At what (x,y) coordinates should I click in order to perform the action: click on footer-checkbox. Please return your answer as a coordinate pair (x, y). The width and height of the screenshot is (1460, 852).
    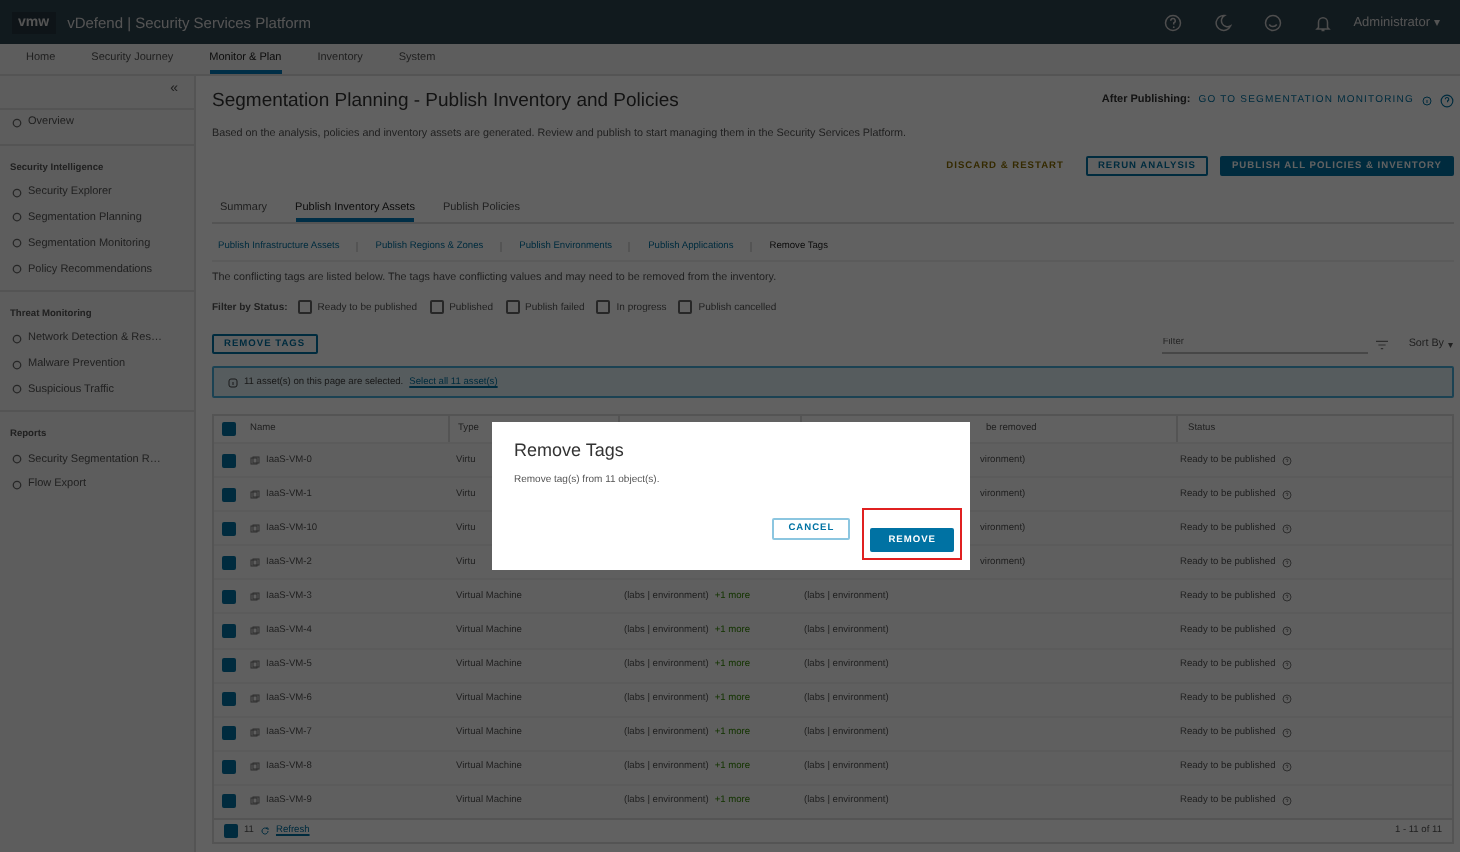
    Looking at the image, I should click on (231, 831).